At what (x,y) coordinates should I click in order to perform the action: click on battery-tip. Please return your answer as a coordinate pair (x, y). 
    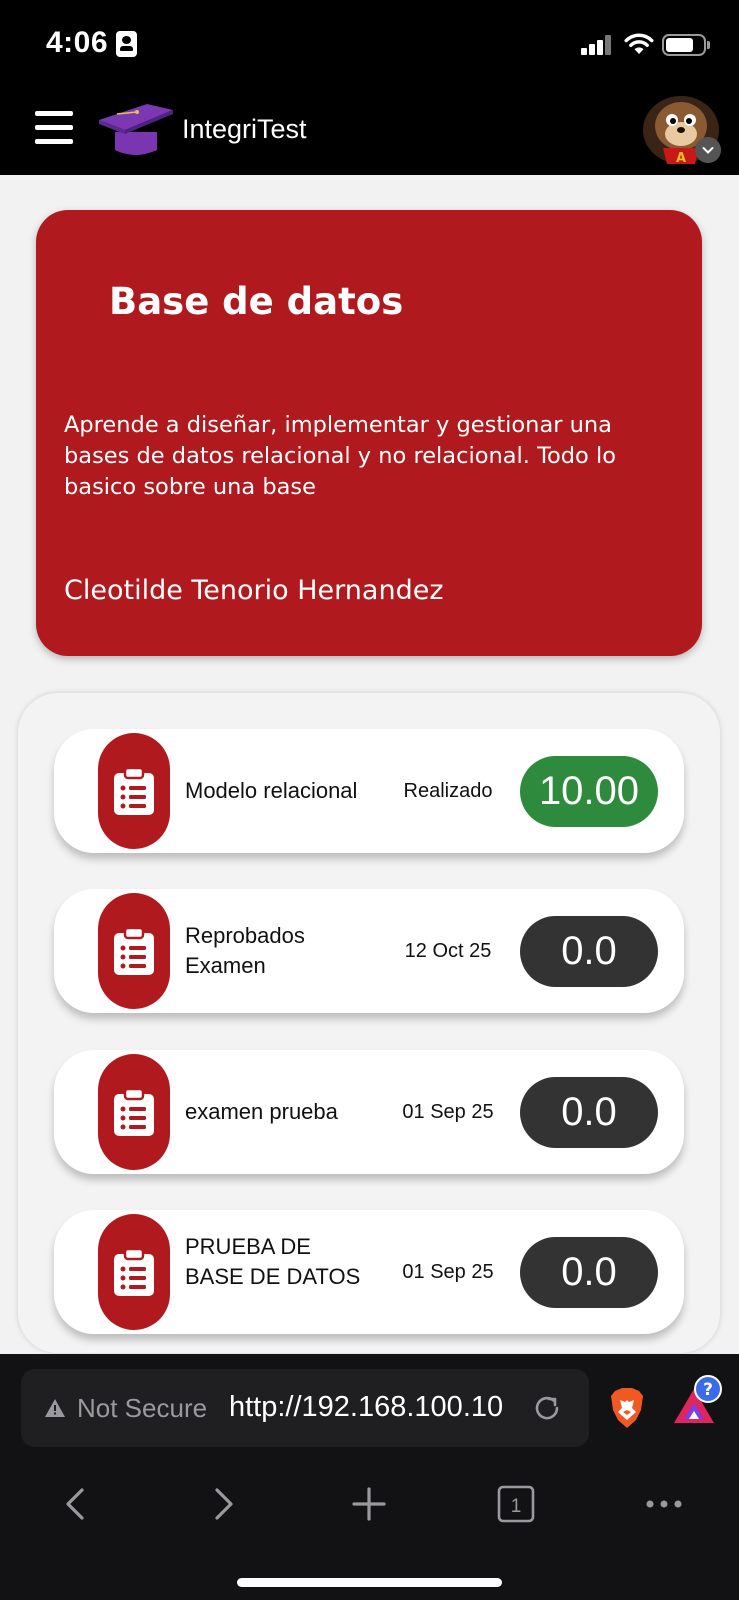
    Looking at the image, I should click on (708, 45).